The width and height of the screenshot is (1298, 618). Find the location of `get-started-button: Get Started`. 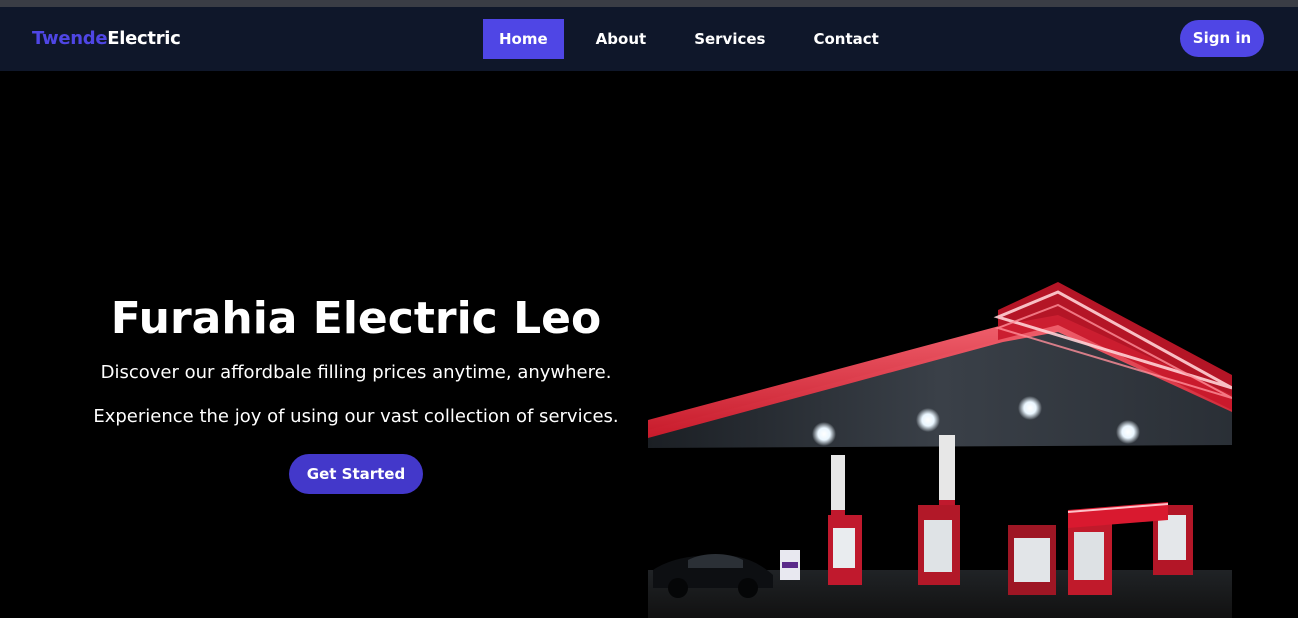

get-started-button: Get Started is located at coordinates (356, 474).